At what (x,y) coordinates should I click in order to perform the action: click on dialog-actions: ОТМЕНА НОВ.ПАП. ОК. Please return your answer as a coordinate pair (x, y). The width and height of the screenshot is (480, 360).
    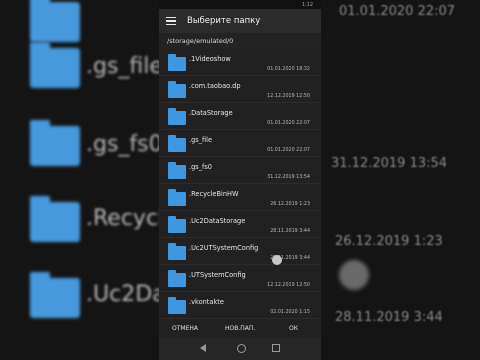
    Looking at the image, I should click on (240, 328).